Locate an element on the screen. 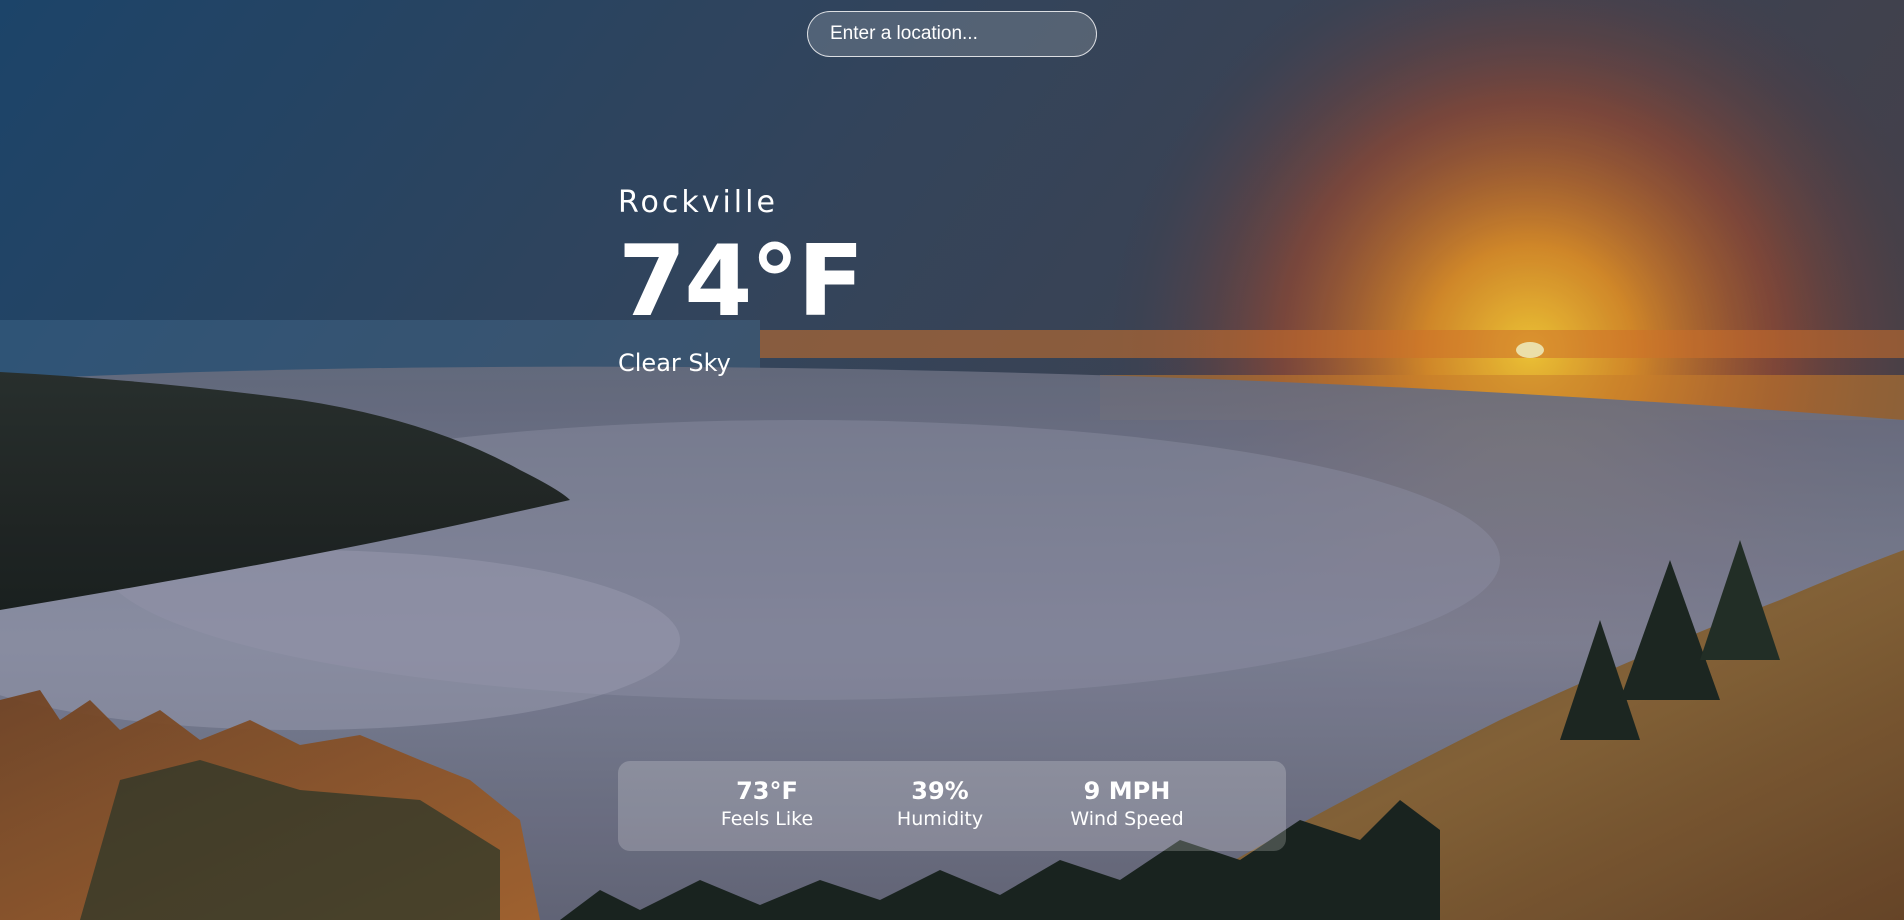 The height and width of the screenshot is (920, 1904). city-name: Rockville is located at coordinates (698, 202).